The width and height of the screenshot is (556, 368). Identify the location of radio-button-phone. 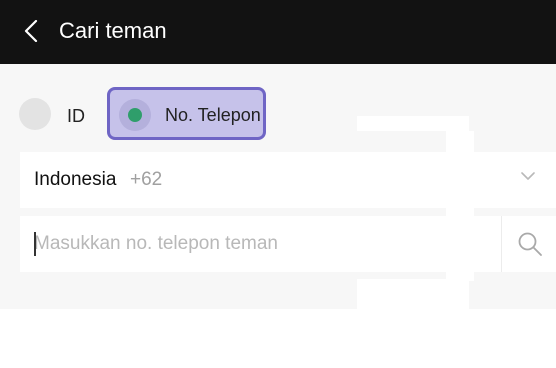
(135, 115).